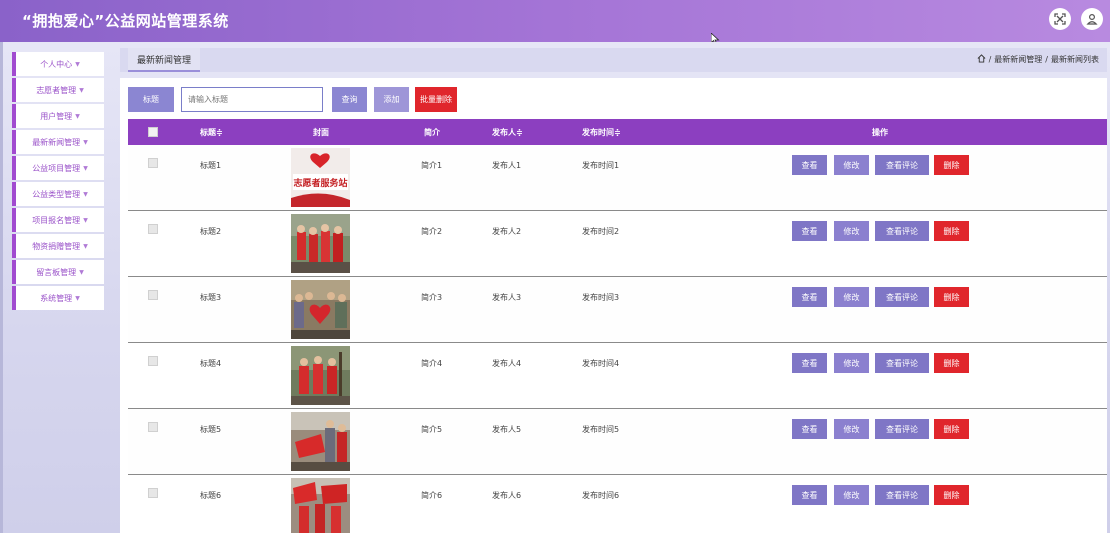 Image resolution: width=1110 pixels, height=533 pixels. Describe the element at coordinates (391, 99) in the screenshot. I see `add-button: 添加` at that location.